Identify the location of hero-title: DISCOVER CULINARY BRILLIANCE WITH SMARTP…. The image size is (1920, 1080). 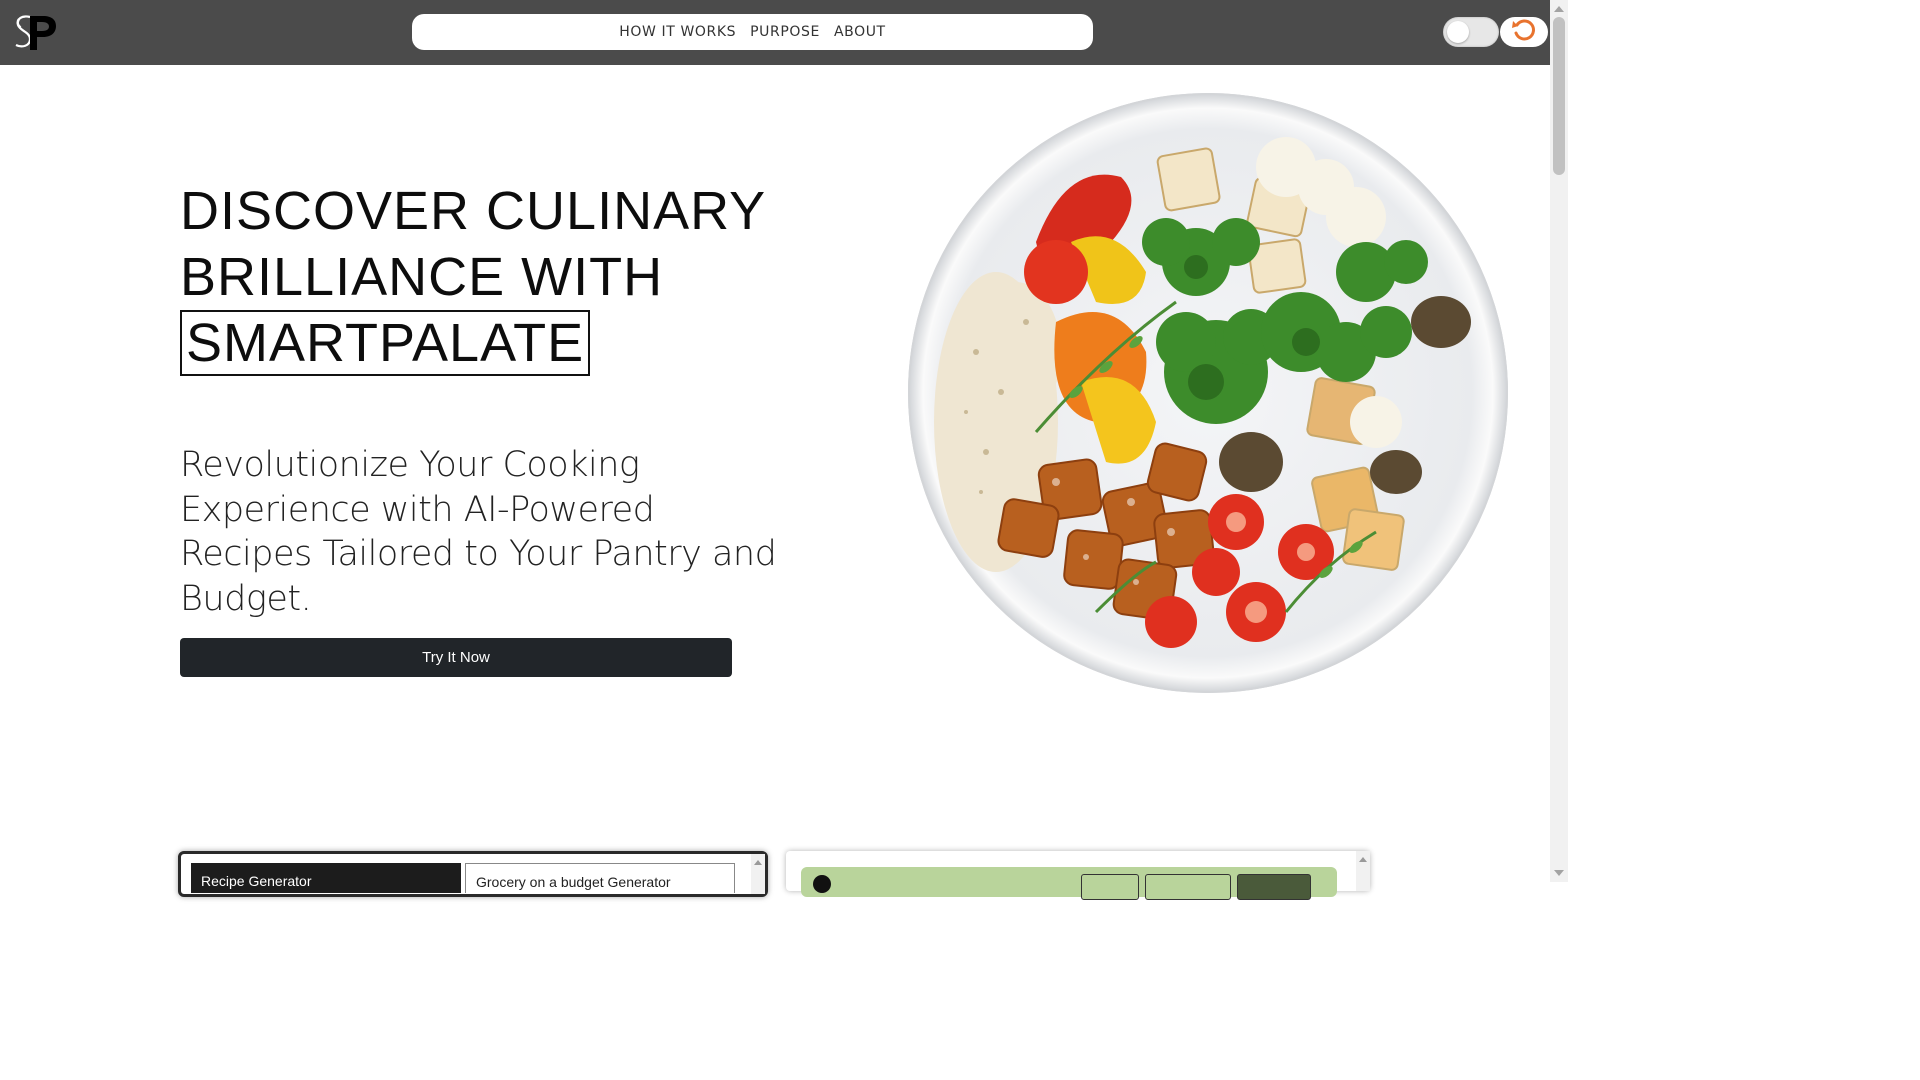
(500, 277).